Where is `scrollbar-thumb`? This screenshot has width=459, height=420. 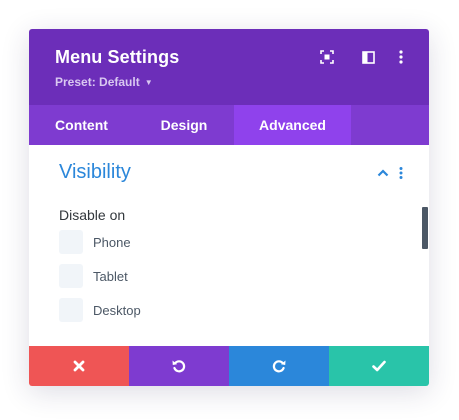
scrollbar-thumb is located at coordinates (425, 228).